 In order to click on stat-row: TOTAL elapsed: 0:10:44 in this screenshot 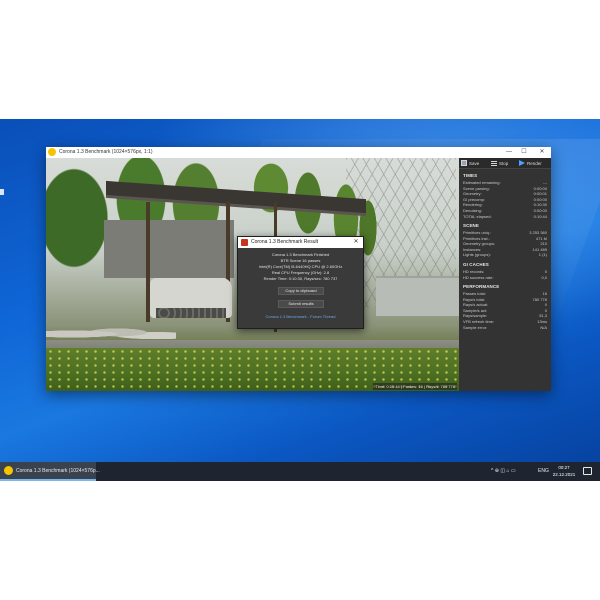, I will do `click(505, 216)`.